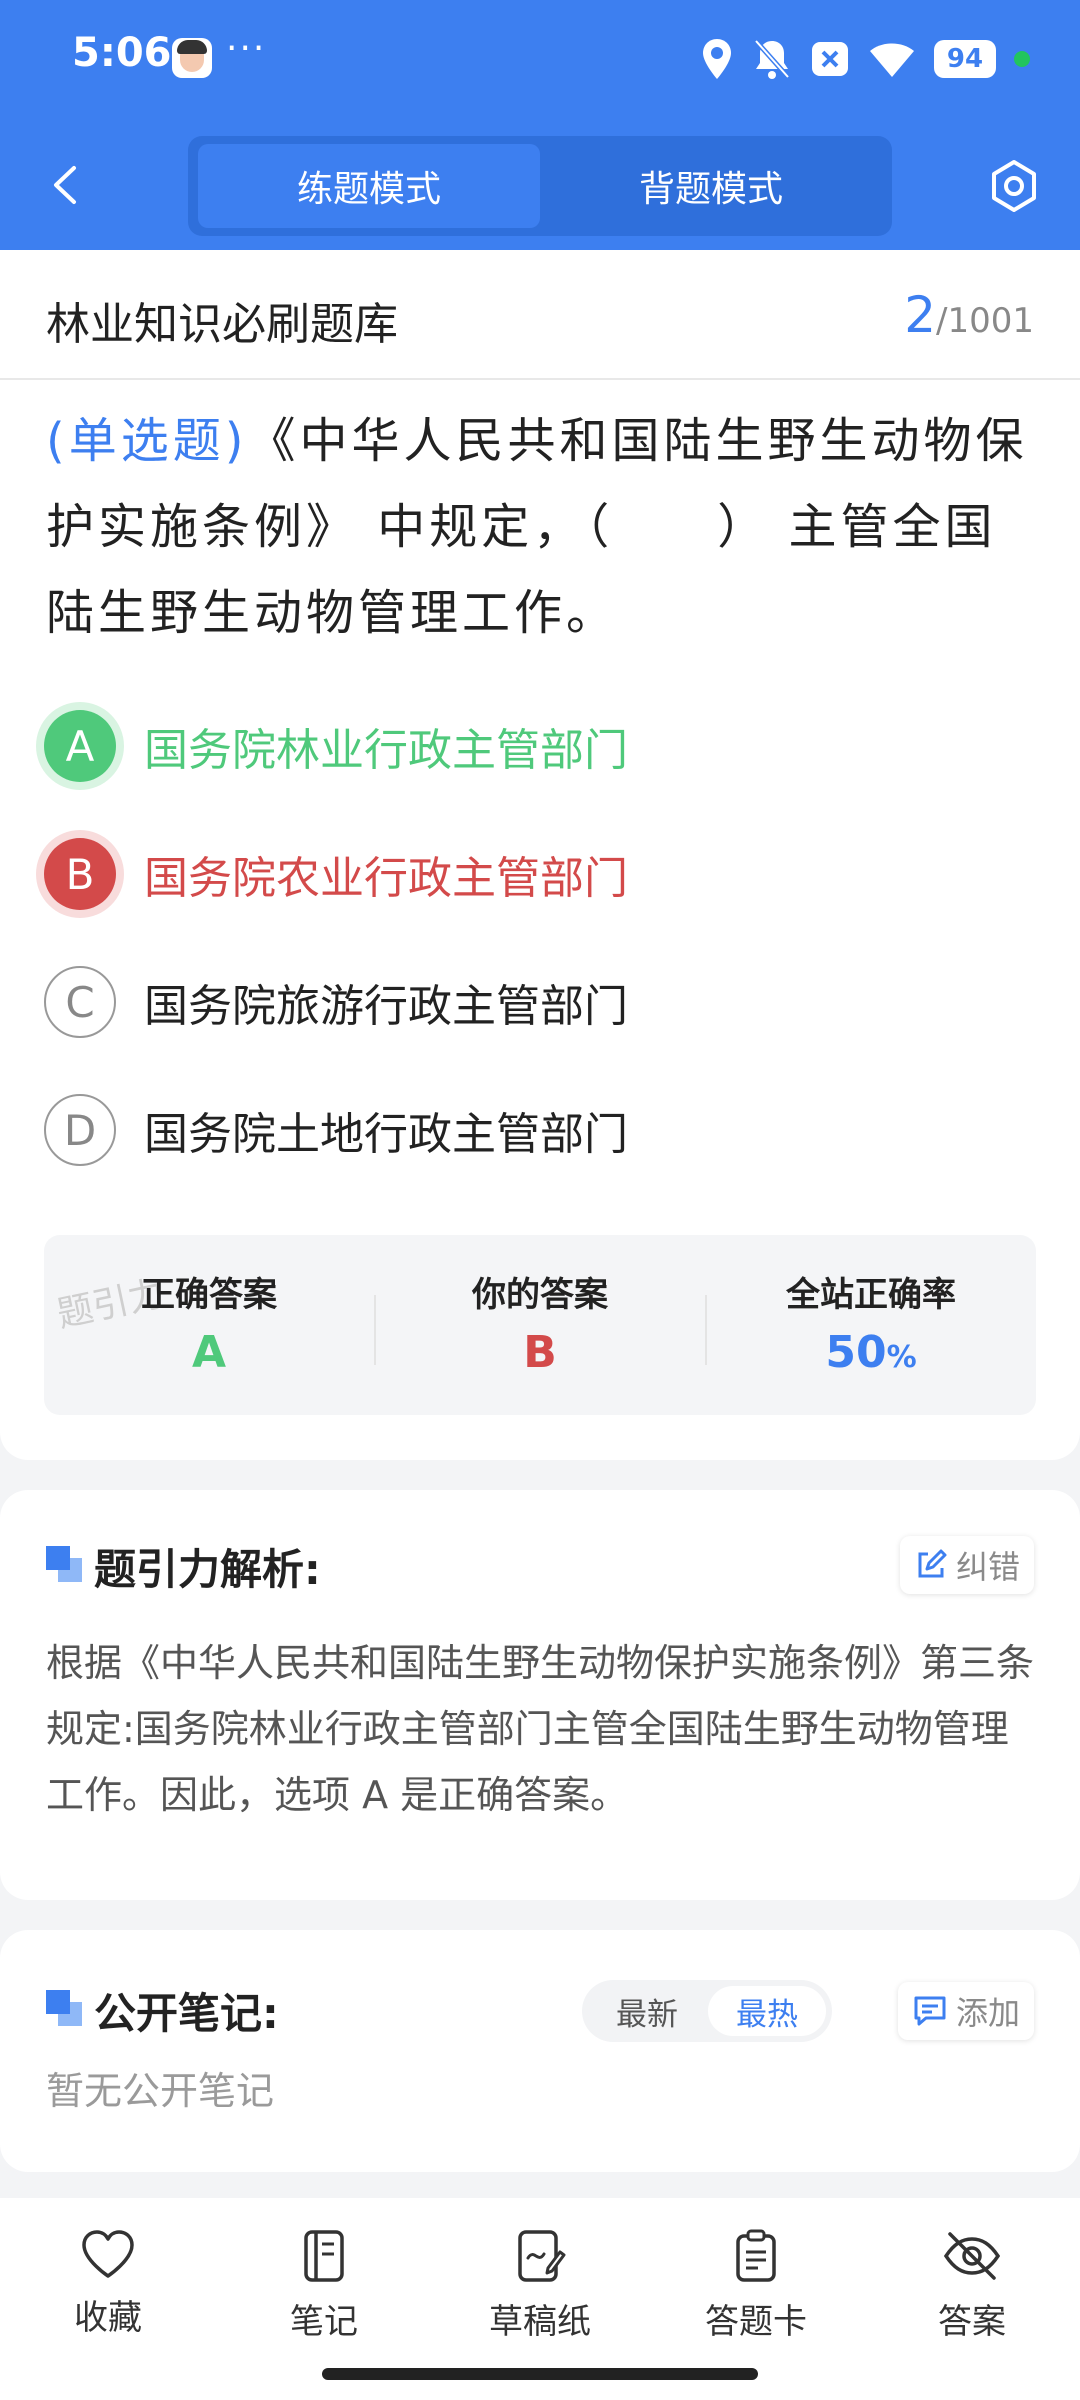 This screenshot has width=1080, height=2400. What do you see at coordinates (386, 1134) in the screenshot?
I see `option-text: 国务院土地行政主管部门` at bounding box center [386, 1134].